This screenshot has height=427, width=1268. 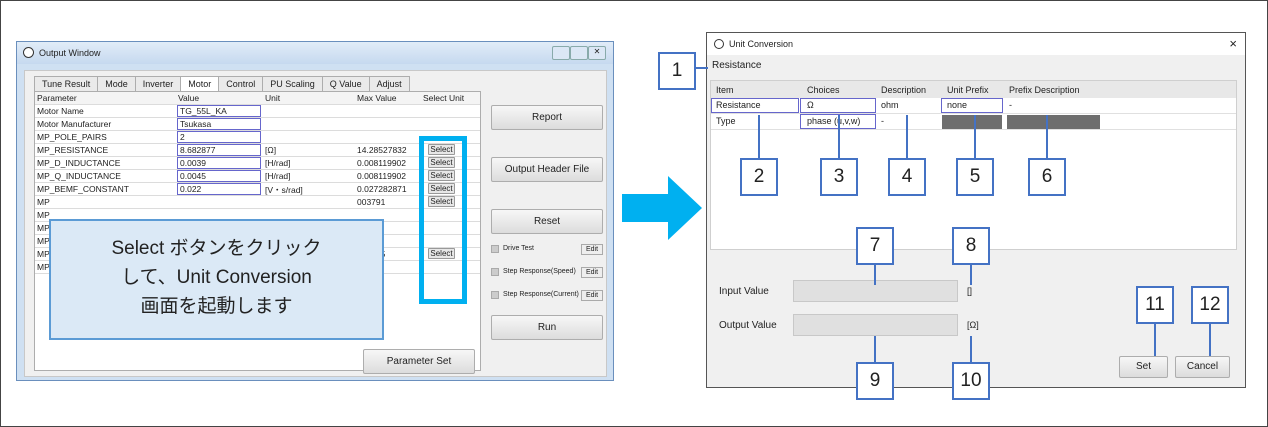 I want to click on minimize-icon, so click(x=561, y=53).